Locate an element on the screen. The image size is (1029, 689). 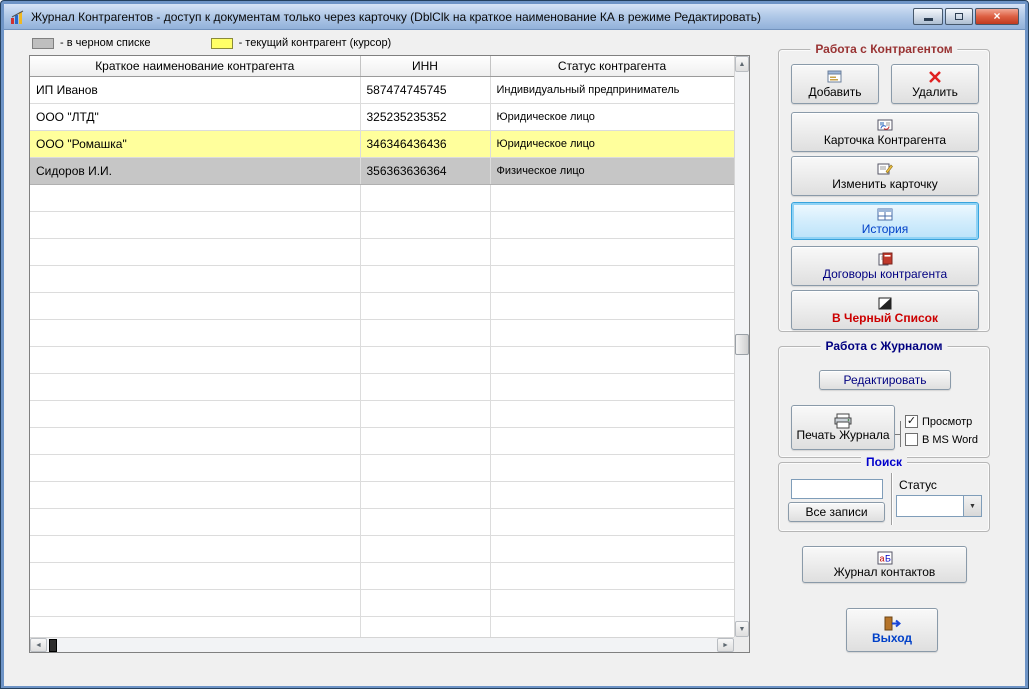
contractor-card-icon is located at coordinates (885, 125).